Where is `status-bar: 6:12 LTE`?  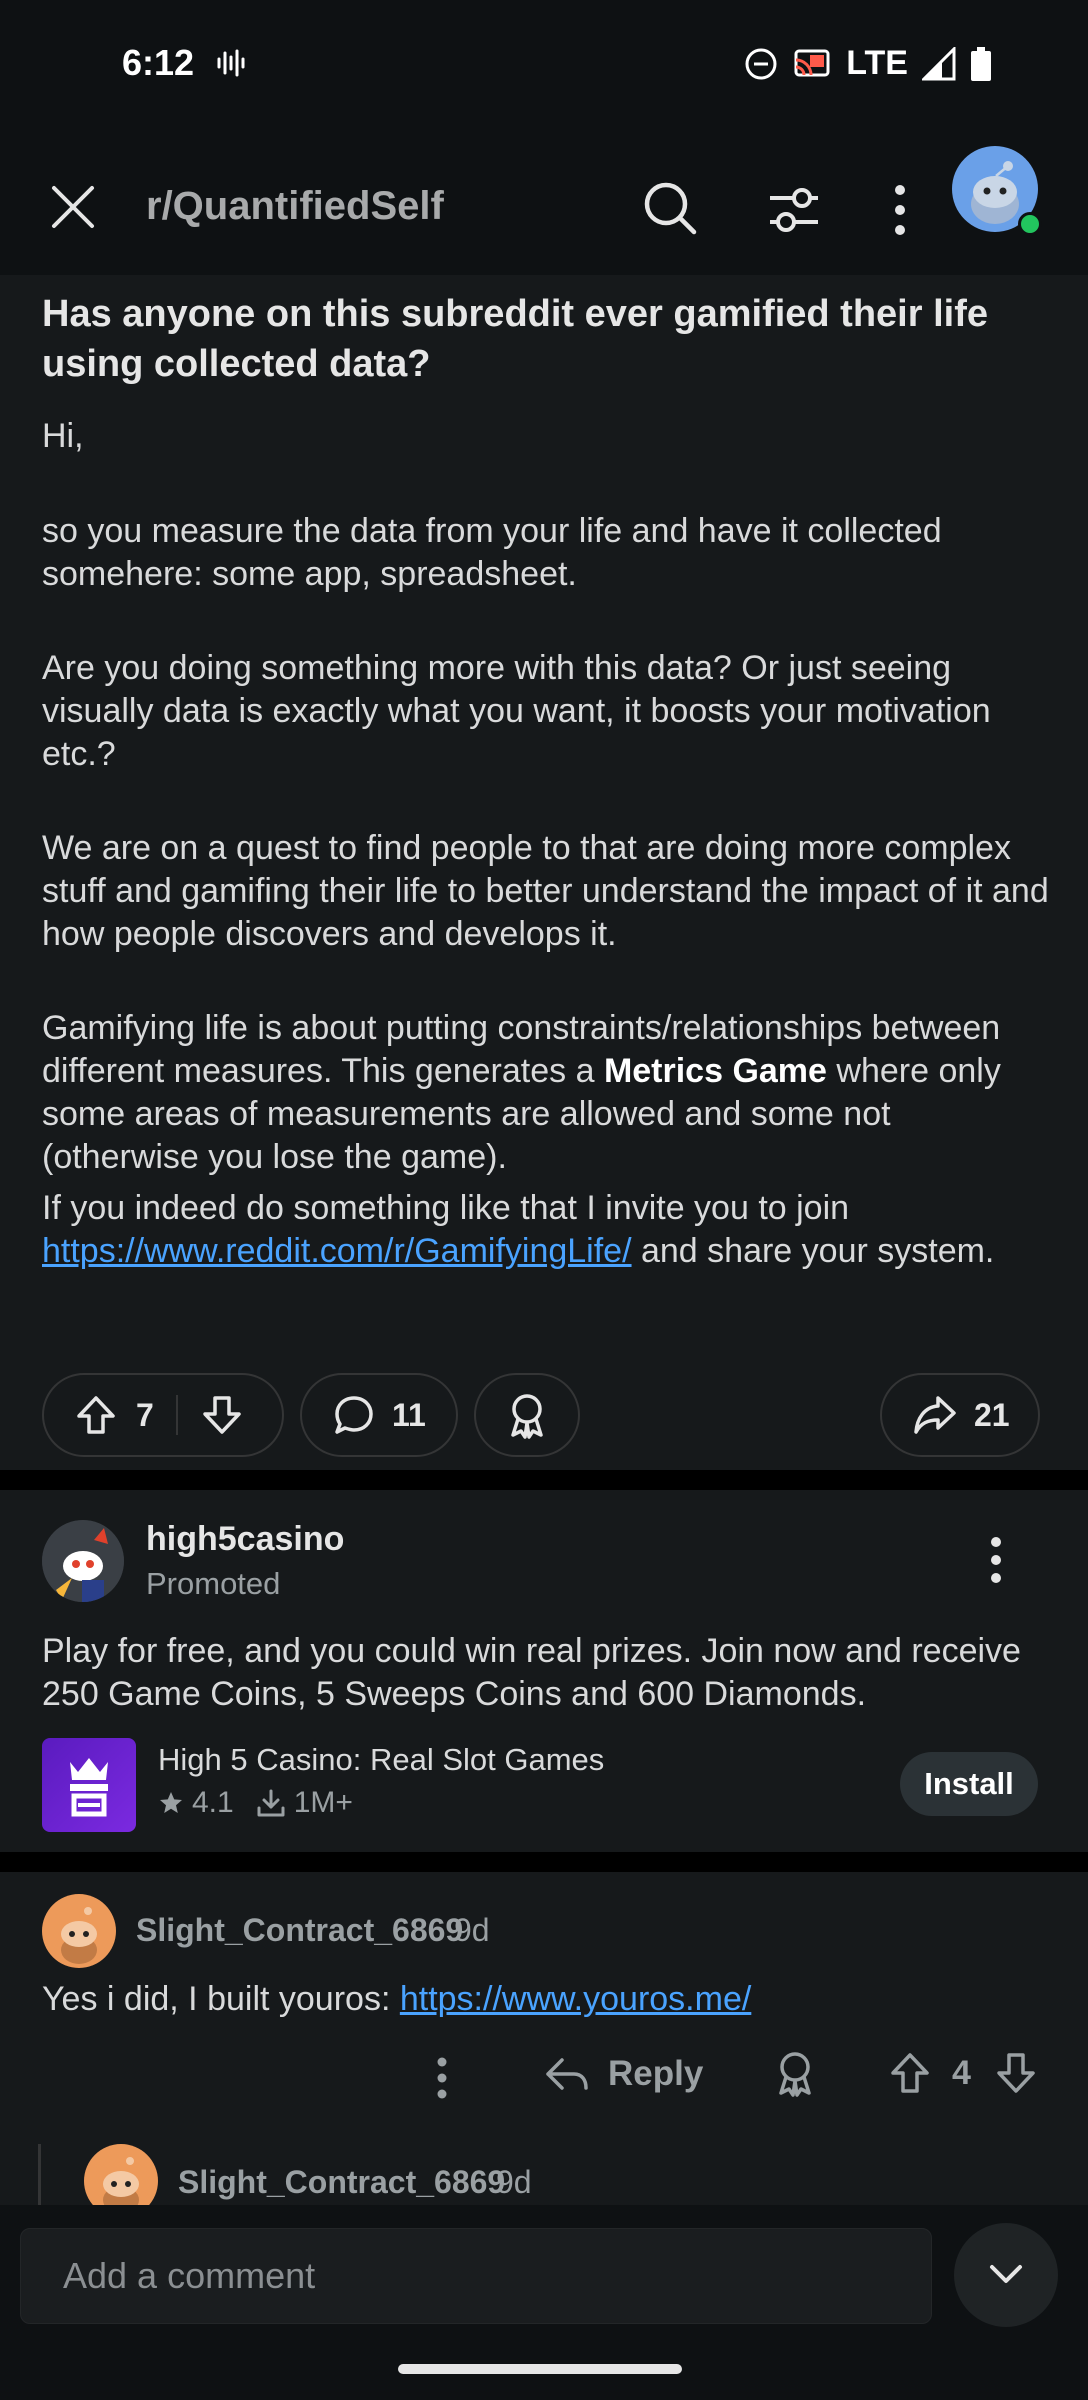
status-bar: 6:12 LTE is located at coordinates (544, 70).